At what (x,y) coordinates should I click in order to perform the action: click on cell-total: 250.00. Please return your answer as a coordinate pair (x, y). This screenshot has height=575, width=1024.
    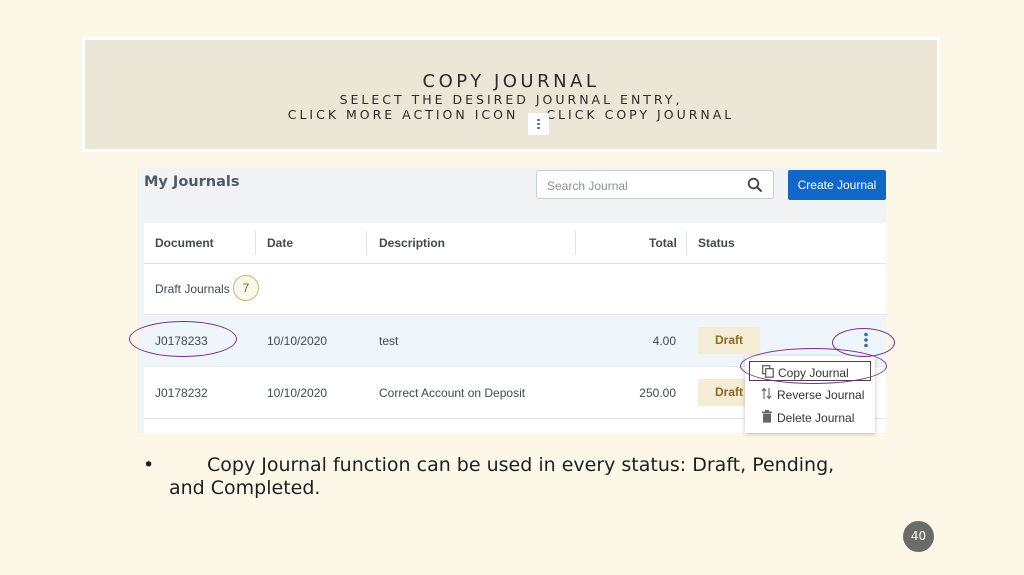
    Looking at the image, I should click on (657, 393).